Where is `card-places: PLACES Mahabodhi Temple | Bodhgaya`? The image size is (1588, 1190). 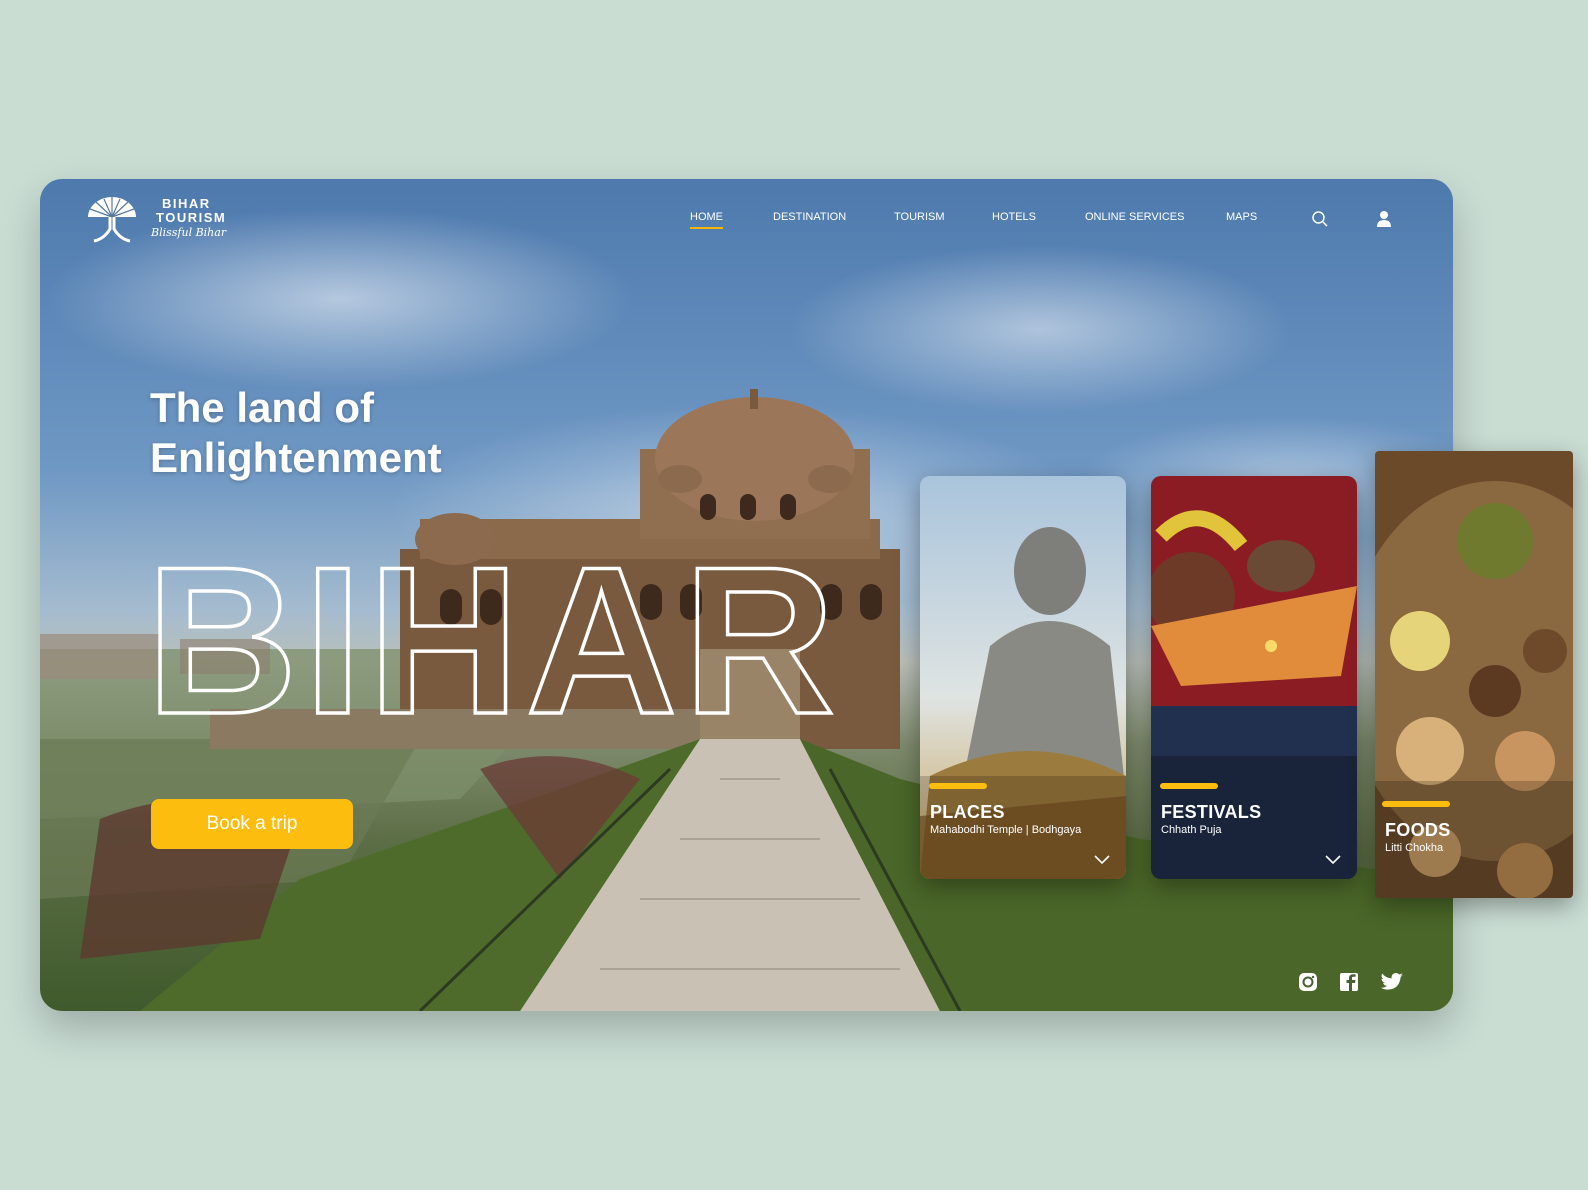 card-places: PLACES Mahabodhi Temple | Bodhgaya is located at coordinates (1023, 677).